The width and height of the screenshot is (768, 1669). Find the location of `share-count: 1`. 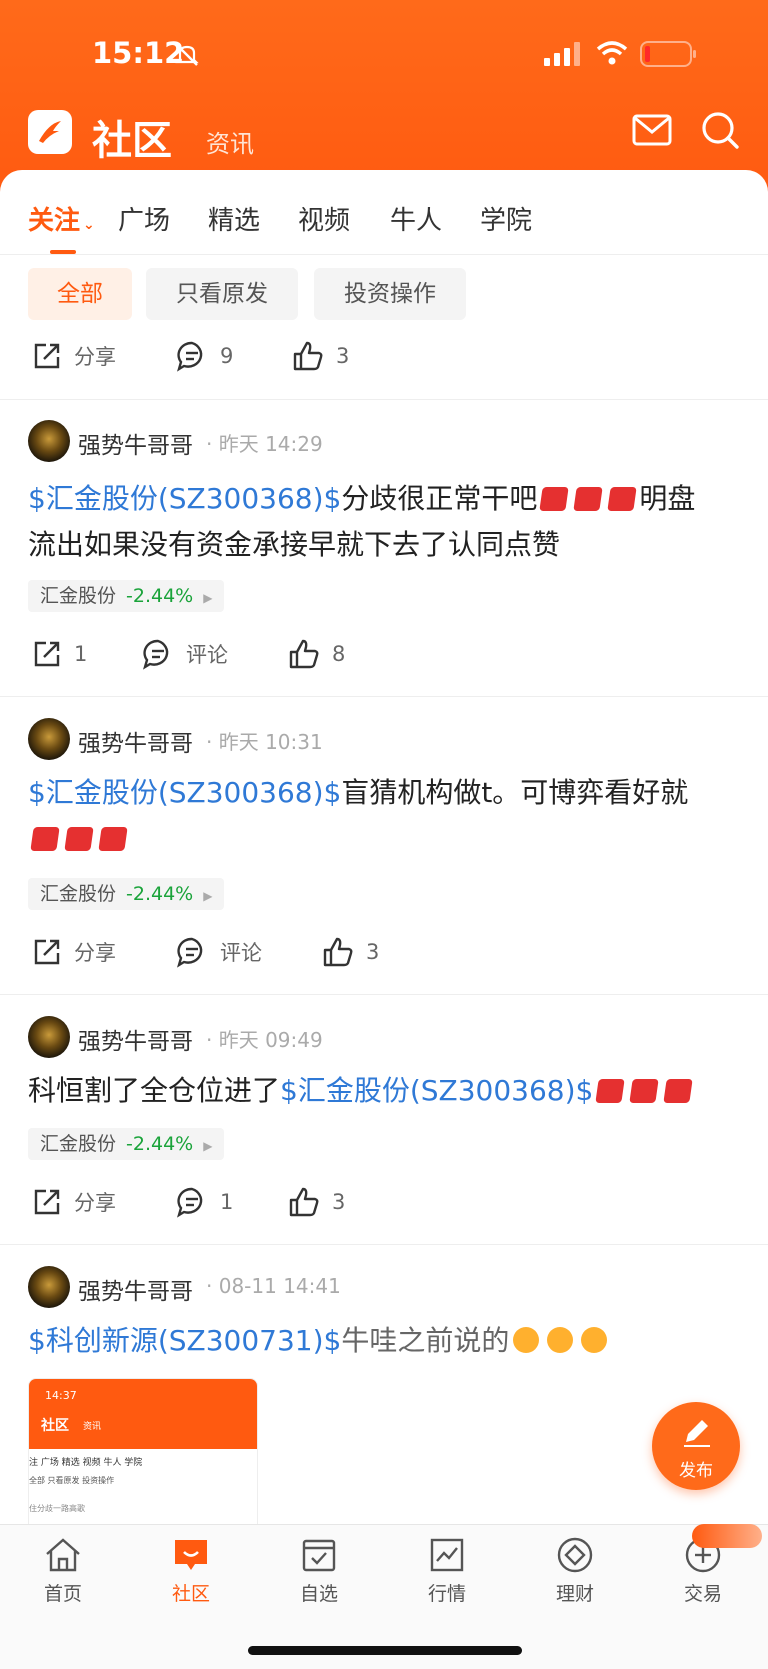

share-count: 1 is located at coordinates (81, 654).